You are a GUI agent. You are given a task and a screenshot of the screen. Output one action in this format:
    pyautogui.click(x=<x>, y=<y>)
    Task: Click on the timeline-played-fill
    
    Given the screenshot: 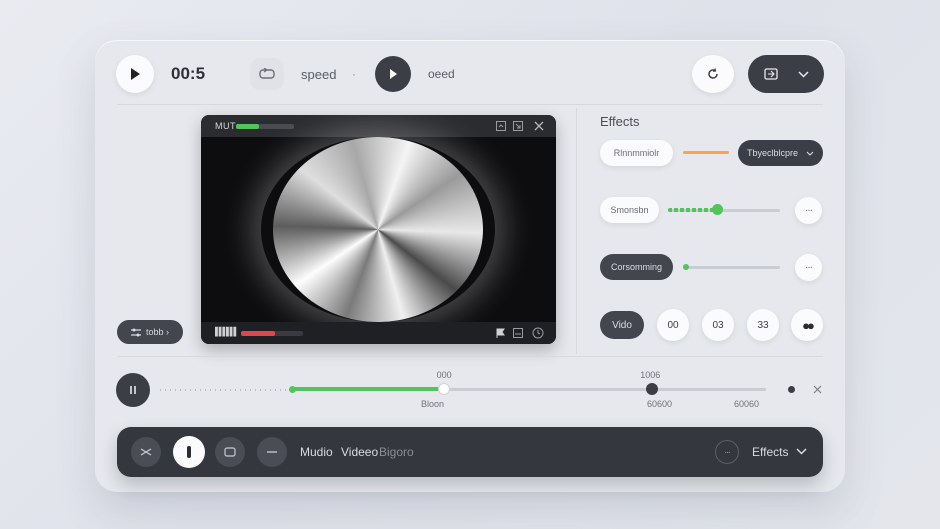 What is the action you would take?
    pyautogui.click(x=368, y=389)
    